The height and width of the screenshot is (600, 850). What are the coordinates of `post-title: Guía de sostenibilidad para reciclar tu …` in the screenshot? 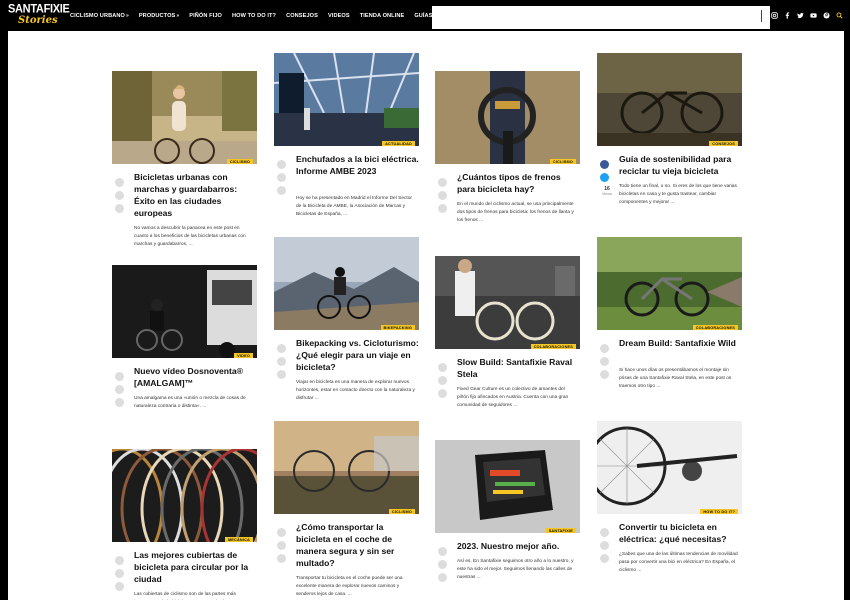 It's located at (681, 165).